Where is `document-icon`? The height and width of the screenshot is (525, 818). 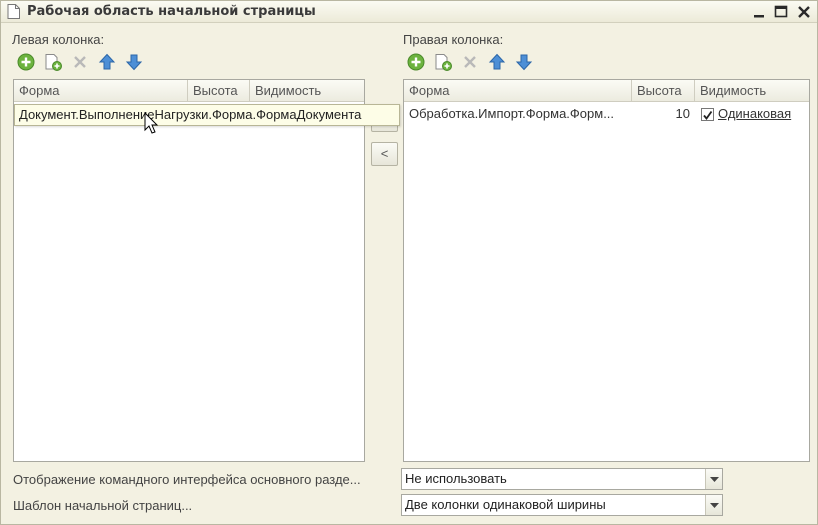
document-icon is located at coordinates (13, 11).